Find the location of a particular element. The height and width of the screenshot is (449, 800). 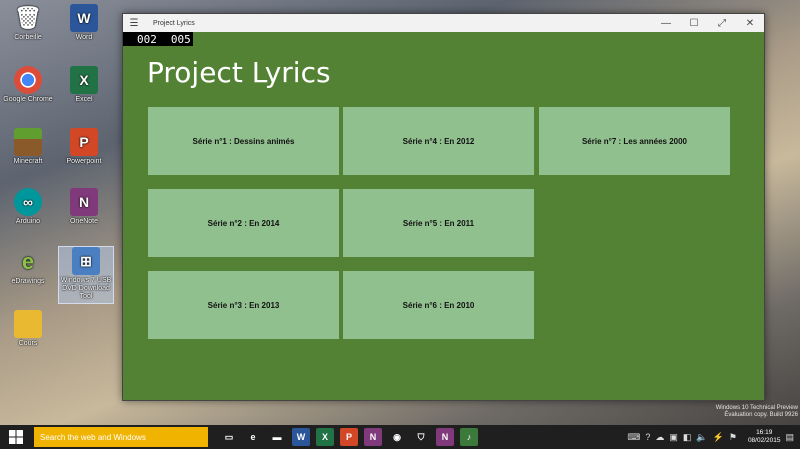

power-icon: ⚡ is located at coordinates (718, 437).